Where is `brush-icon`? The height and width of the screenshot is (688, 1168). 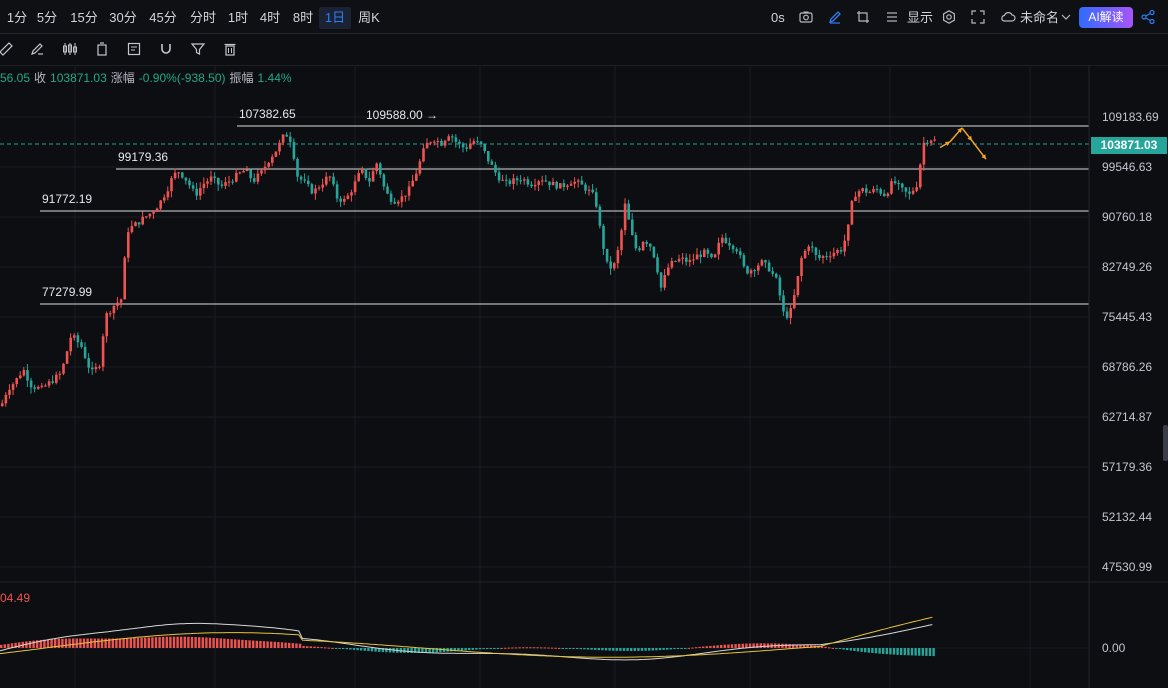 brush-icon is located at coordinates (37, 50).